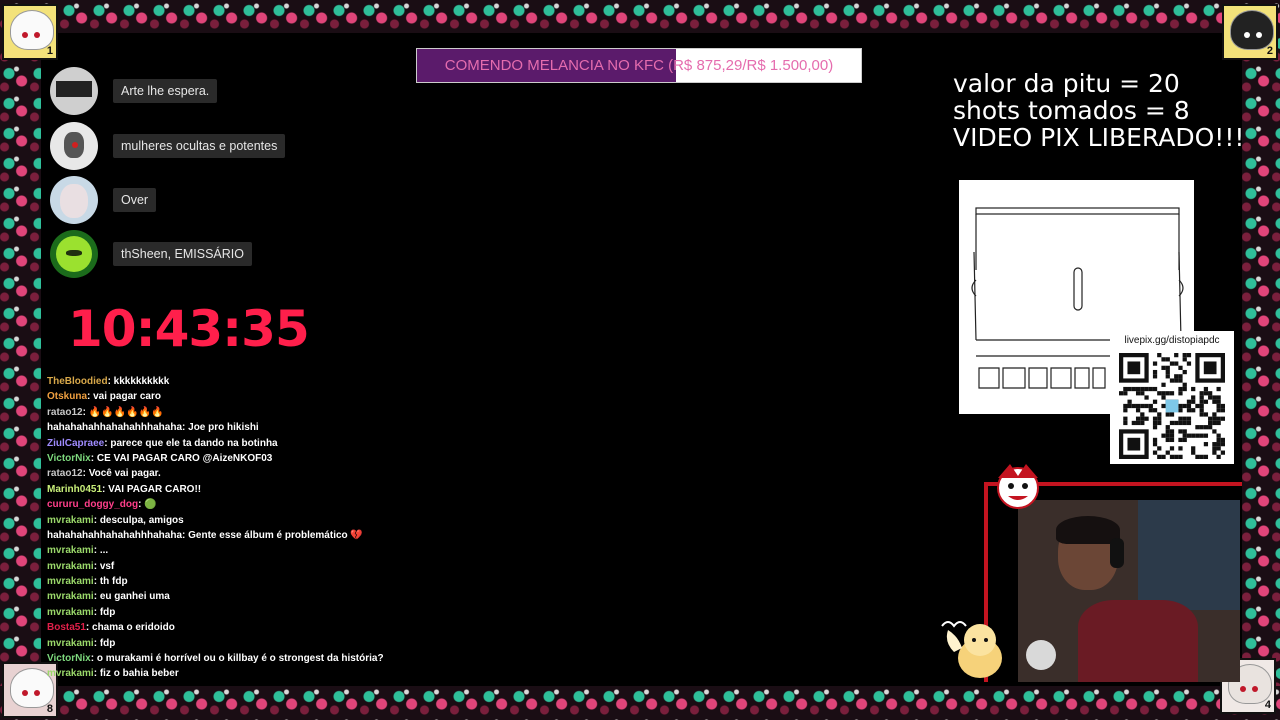 Image resolution: width=1280 pixels, height=720 pixels. Describe the element at coordinates (75, 443) in the screenshot. I see `chat-username: ZiulCapraee` at that location.